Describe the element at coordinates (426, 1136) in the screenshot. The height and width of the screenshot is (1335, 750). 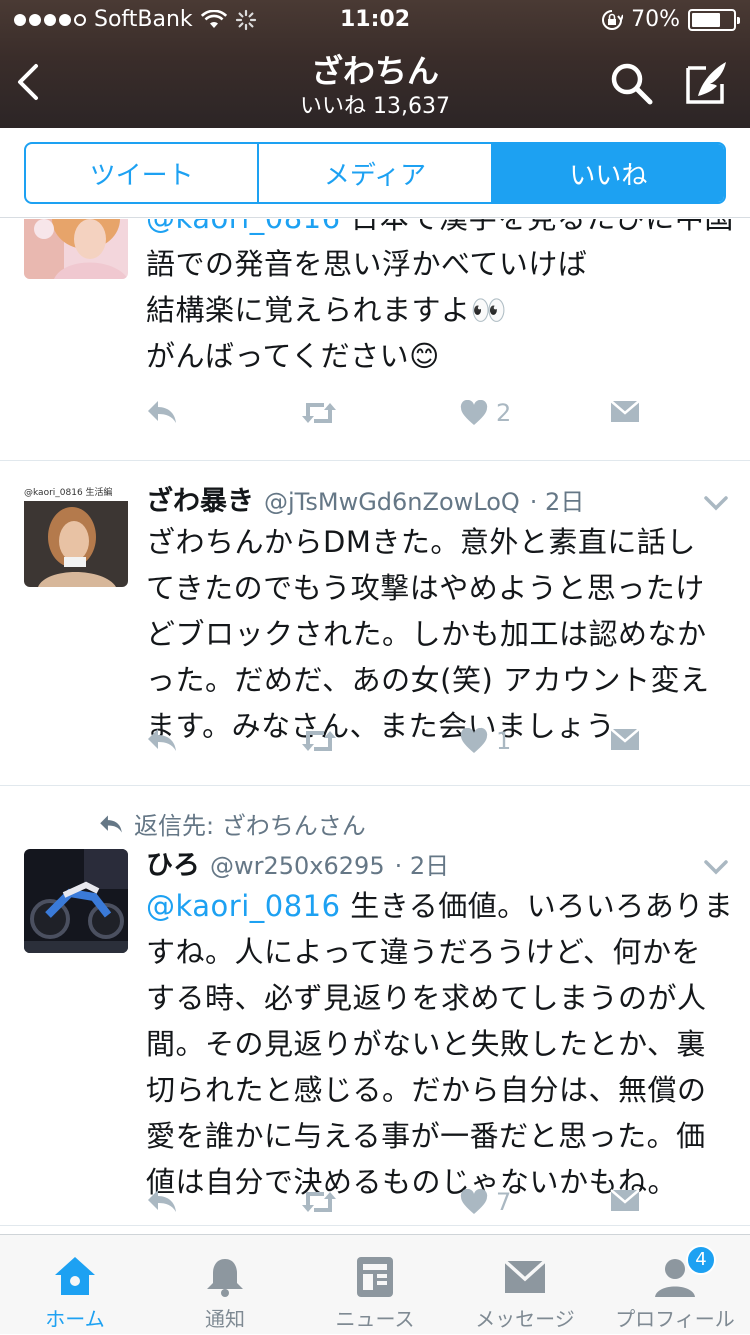
I see `tweet-text-line: 愛を誰かに与える事が一番だと思った。価` at that location.